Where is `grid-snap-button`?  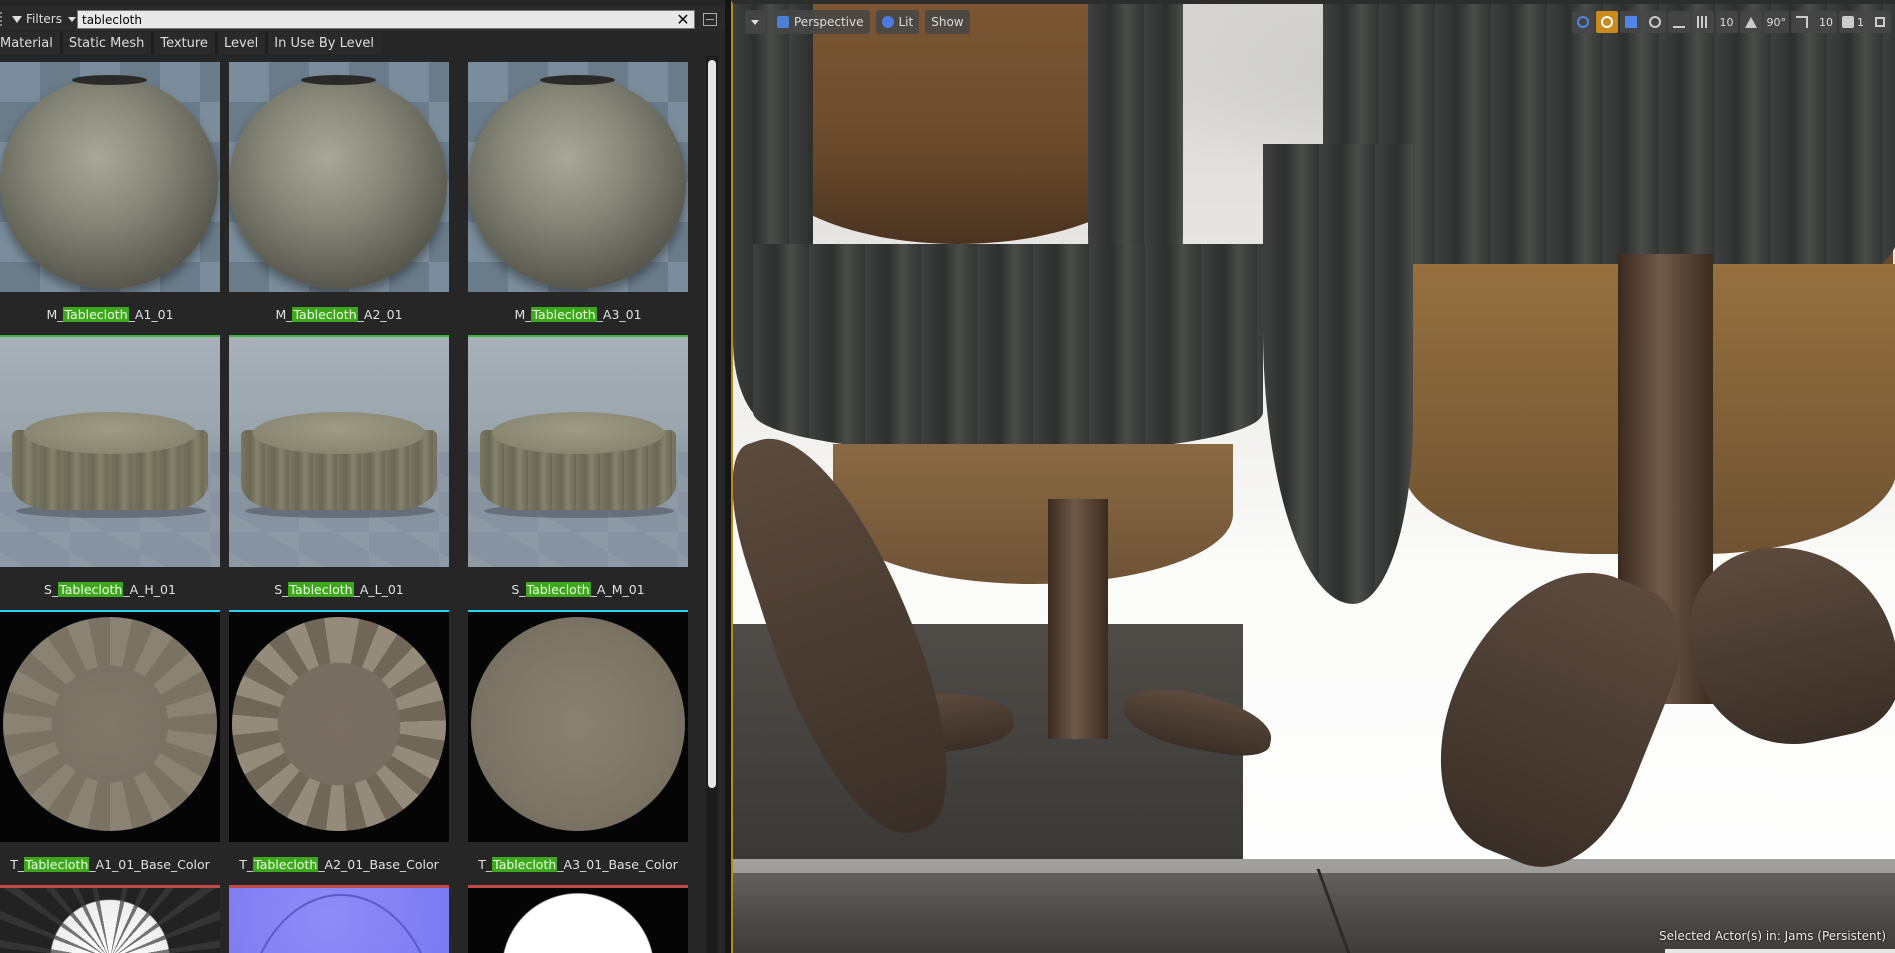
grid-snap-button is located at coordinates (1702, 22).